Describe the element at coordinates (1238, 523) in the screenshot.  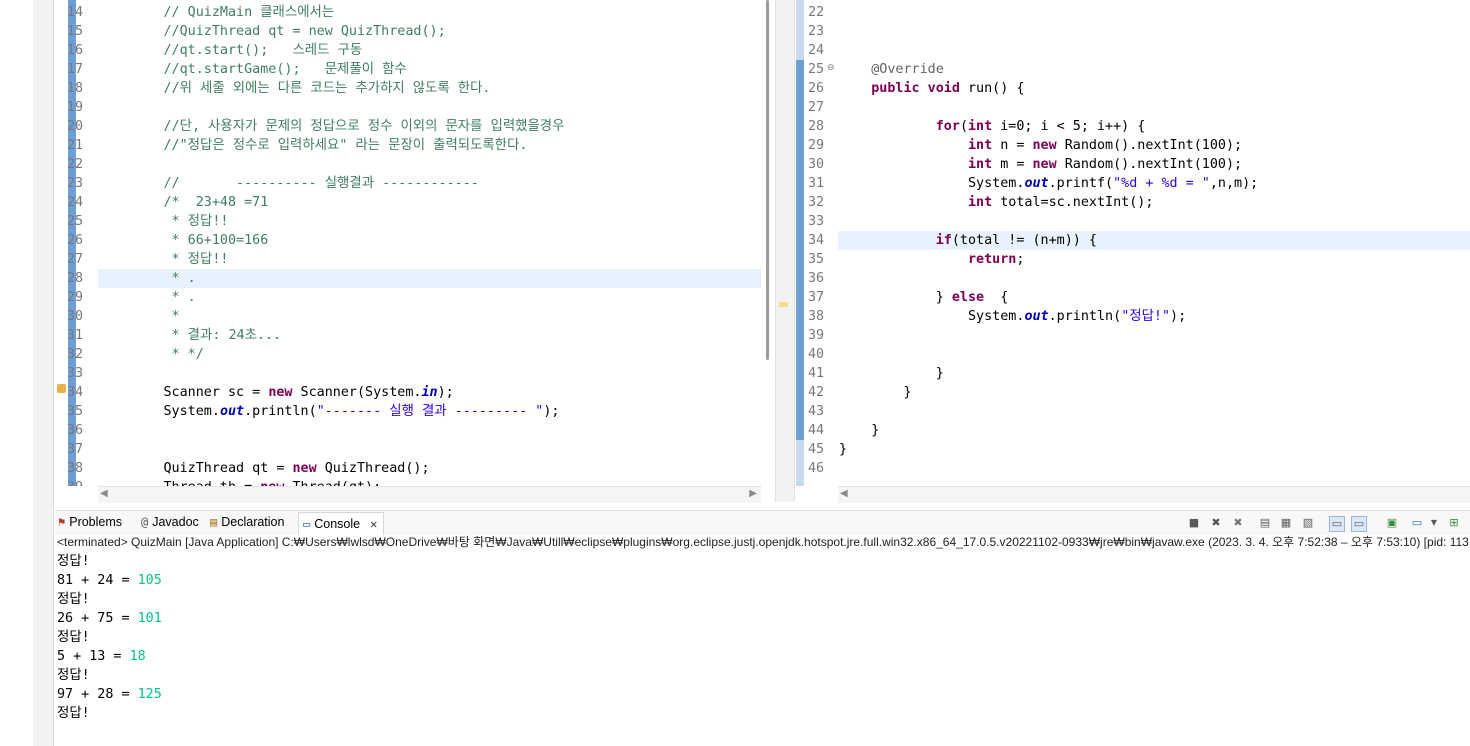
I see `remove-all-terminated-icon: ✖` at that location.